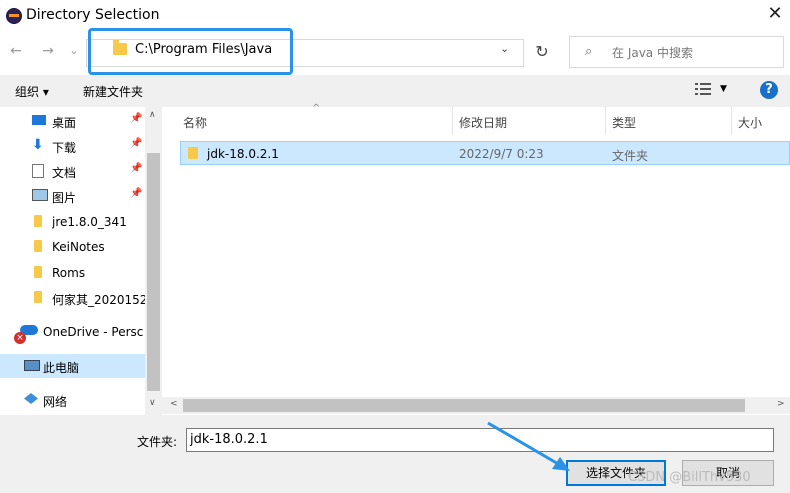 The width and height of the screenshot is (790, 493). Describe the element at coordinates (32, 365) in the screenshot. I see `computer-icon` at that location.